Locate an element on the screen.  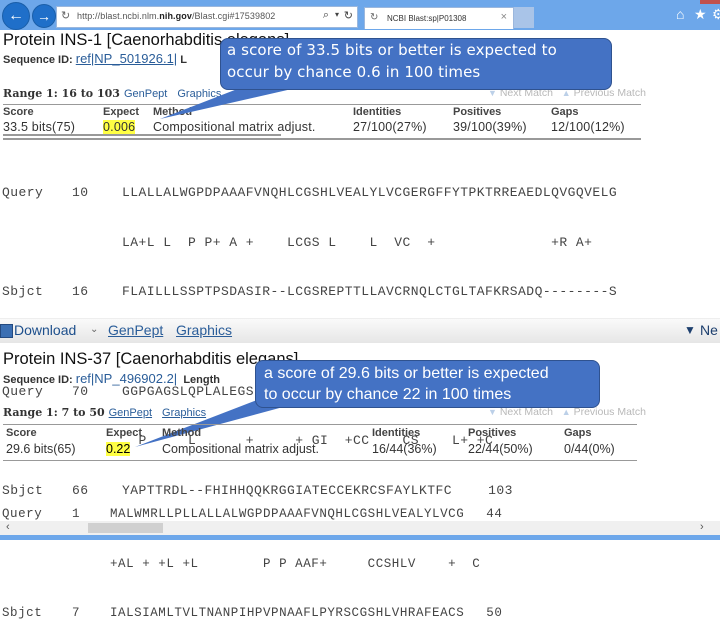
hit2-range: Range 1: 7 to 50 GenPept Graphics is located at coordinates (104, 412).